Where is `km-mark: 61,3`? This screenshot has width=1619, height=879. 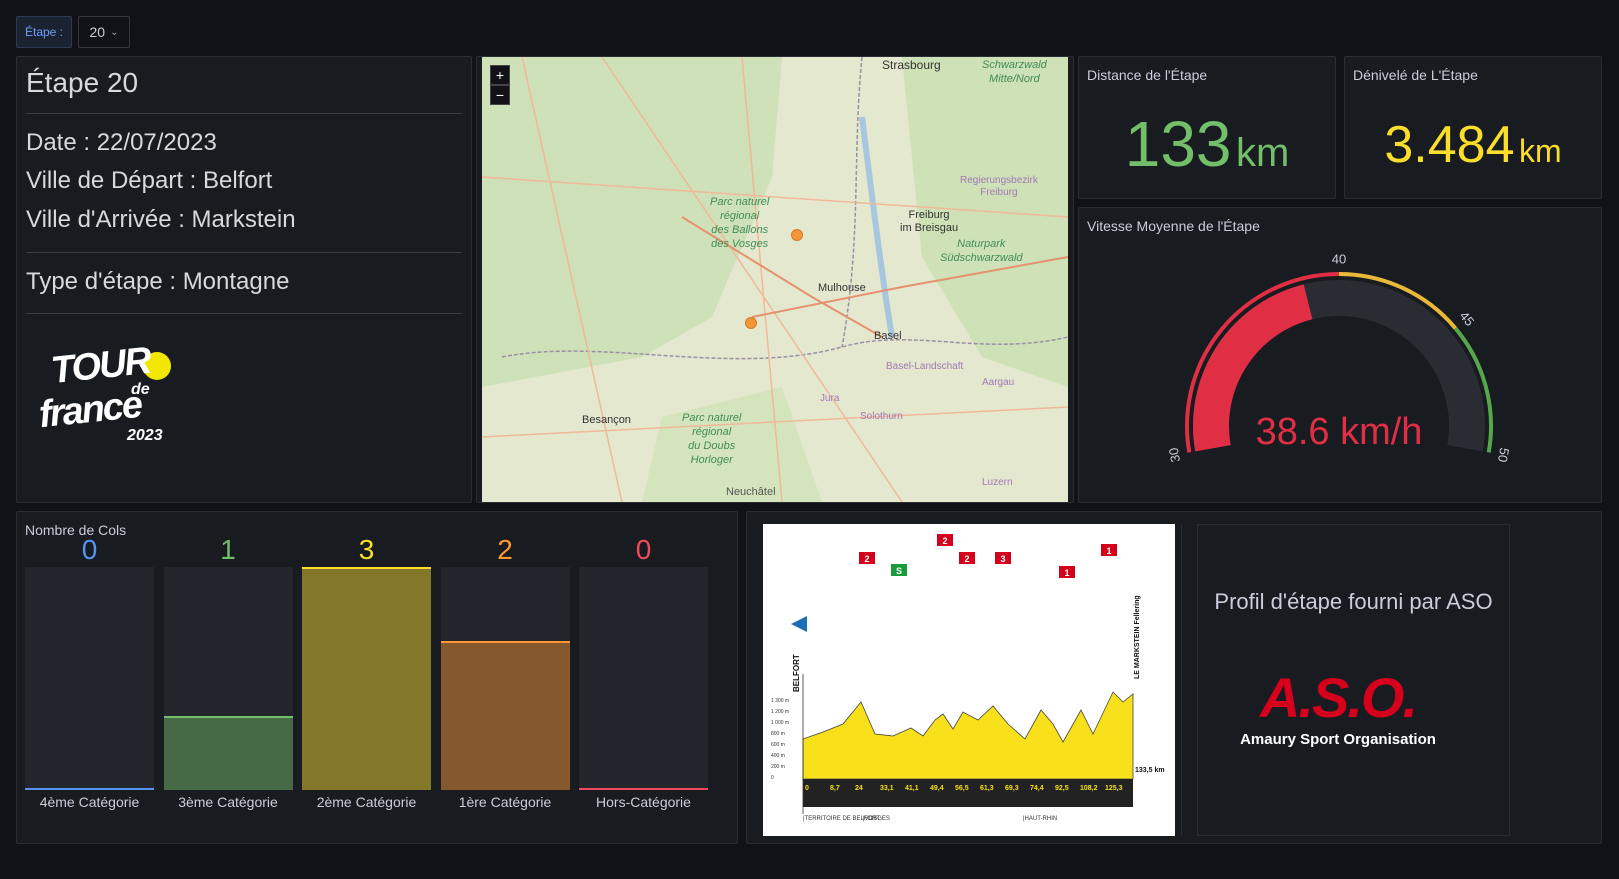
km-mark: 61,3 is located at coordinates (987, 788).